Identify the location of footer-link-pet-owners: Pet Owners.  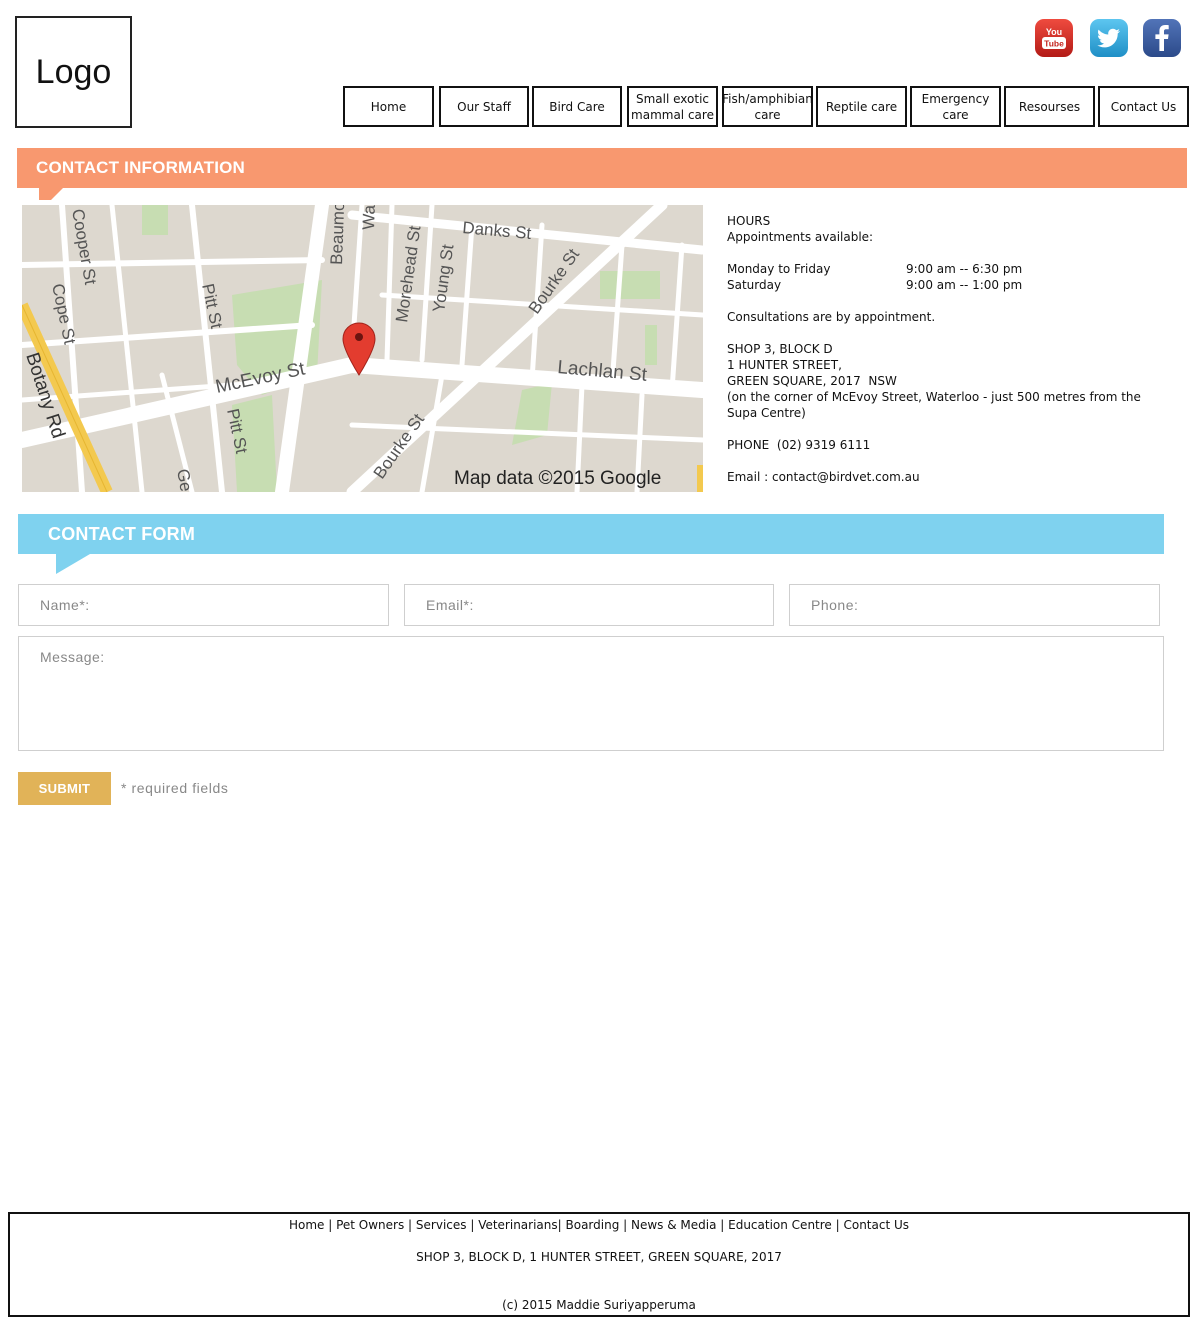
(370, 1225).